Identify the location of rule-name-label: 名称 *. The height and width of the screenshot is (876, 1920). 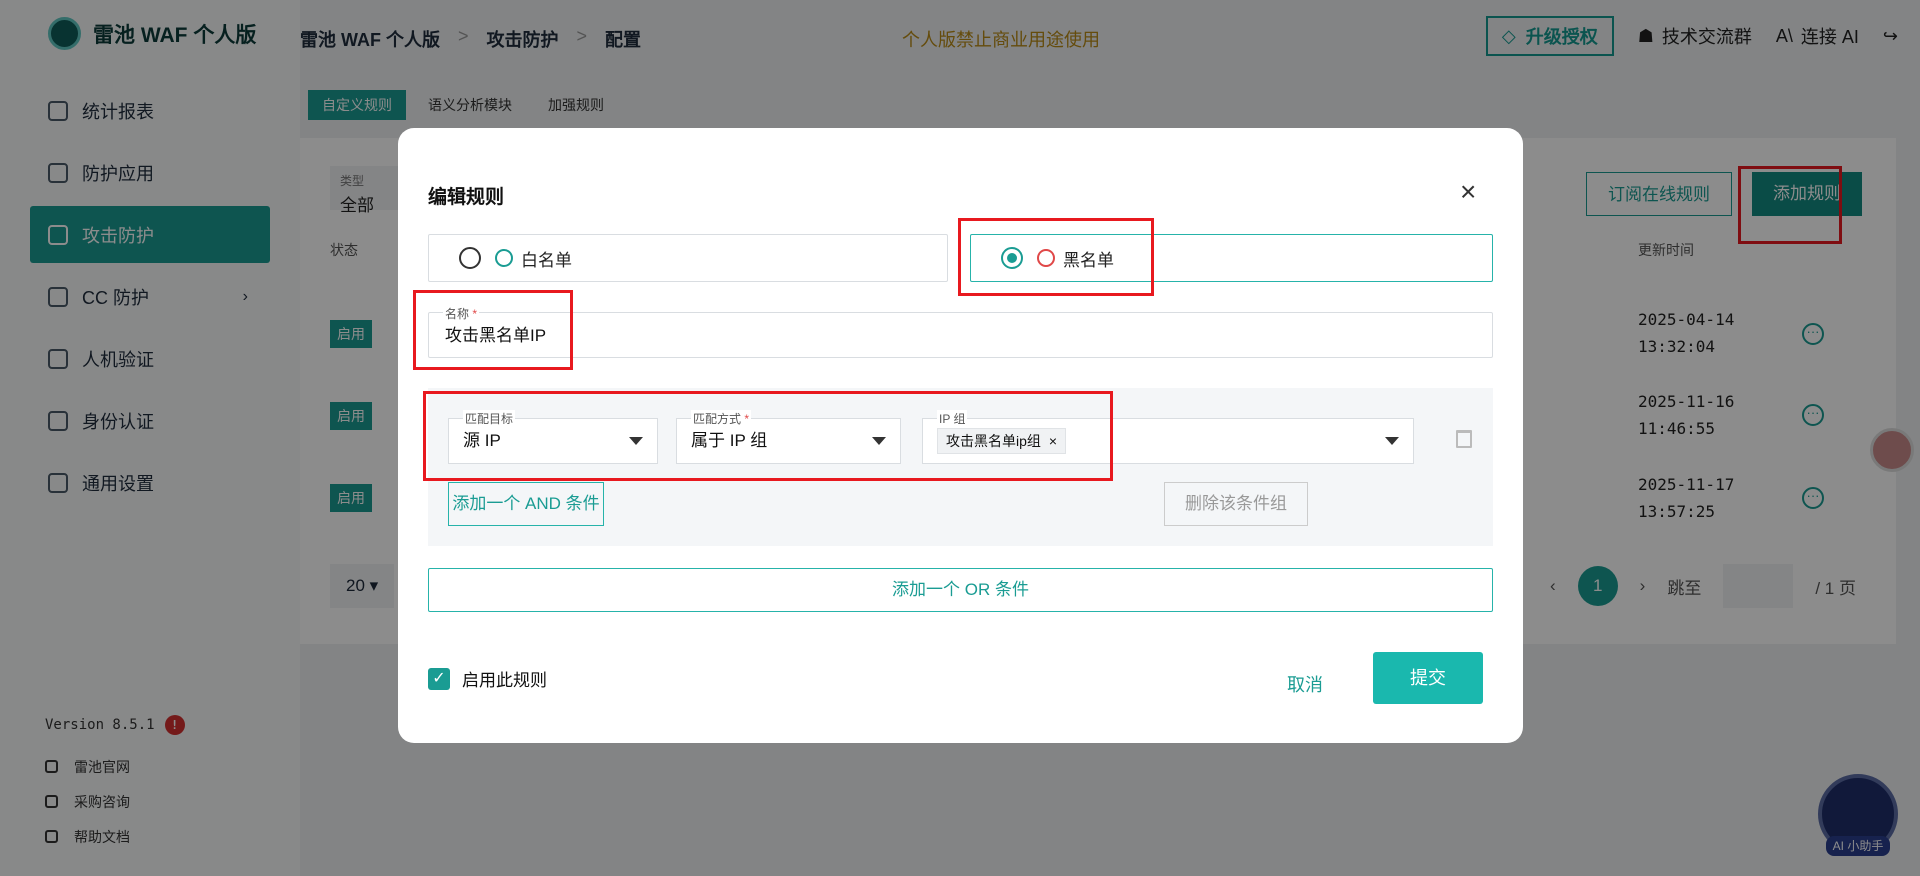
(461, 313).